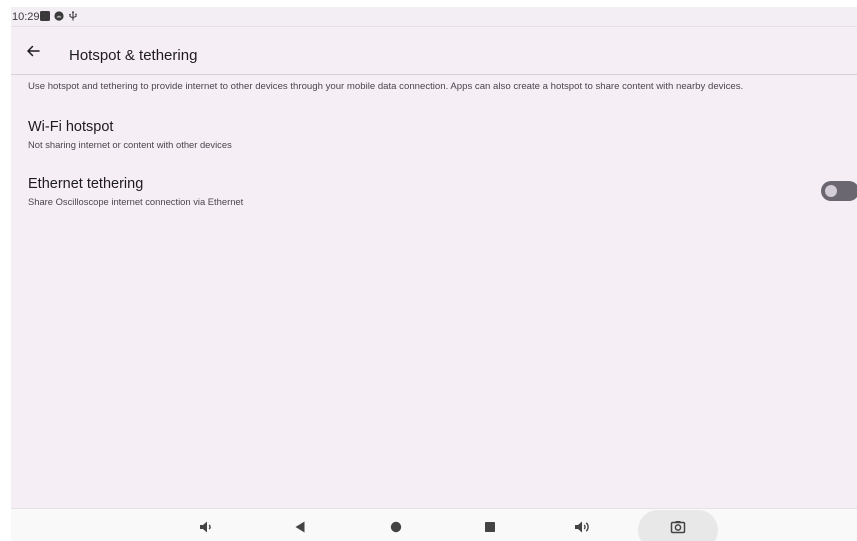  I want to click on android-notification-icon, so click(59, 16).